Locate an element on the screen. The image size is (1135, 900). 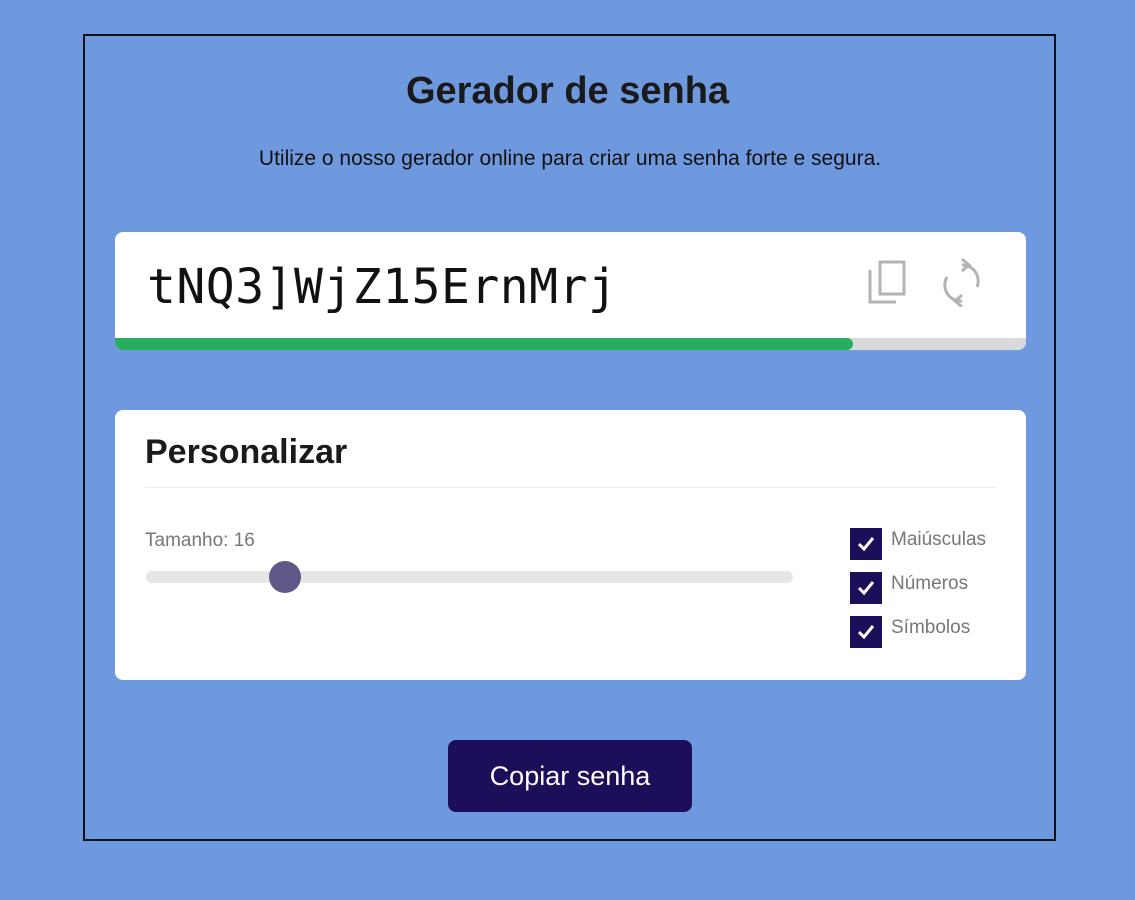
uppercase-checkbox is located at coordinates (866, 544).